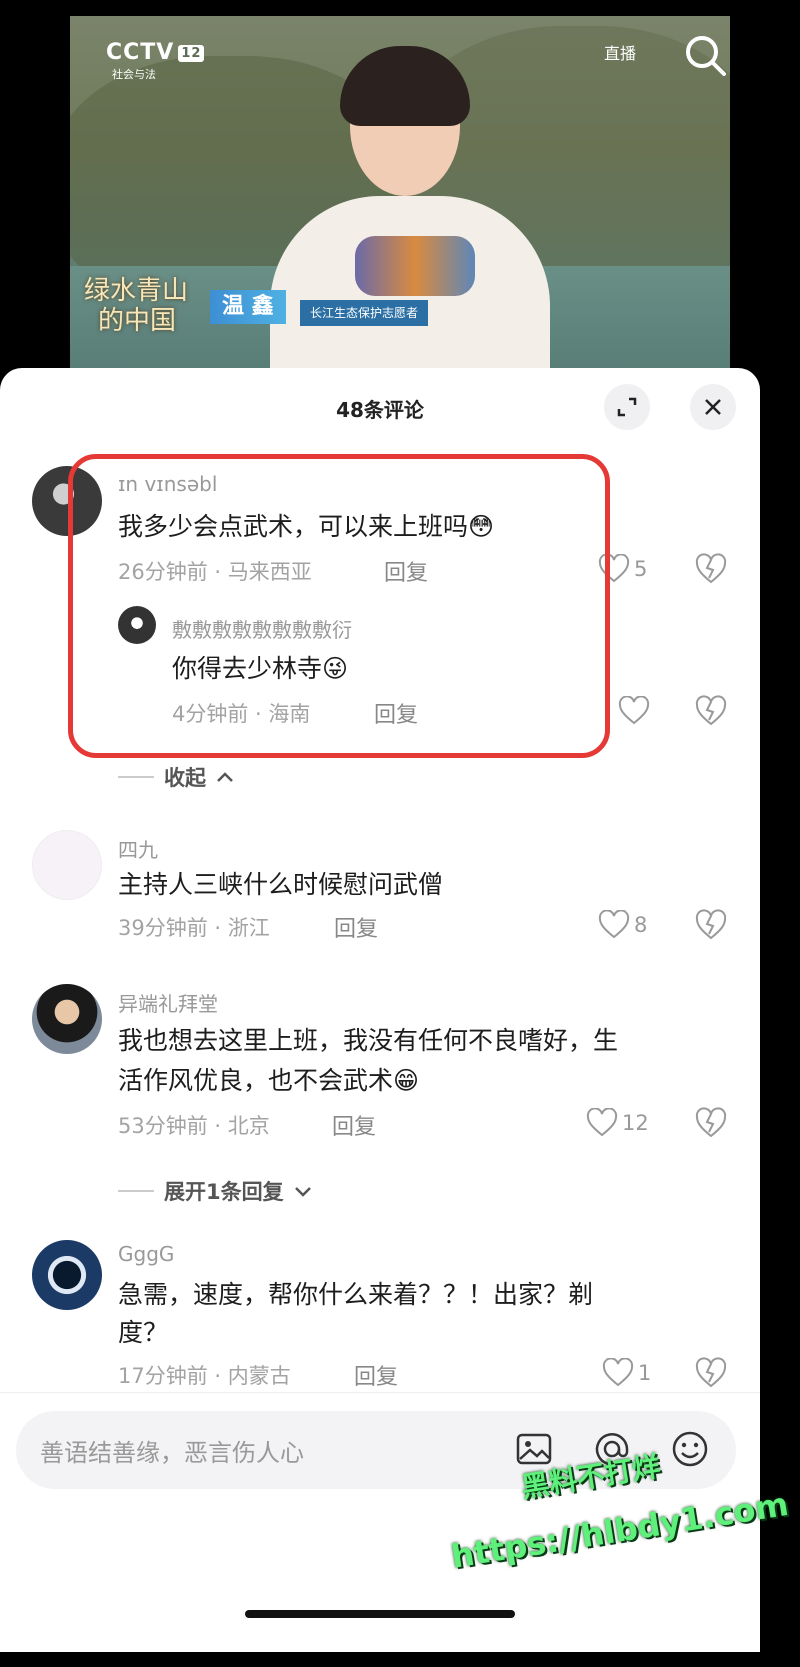  I want to click on like-button: 1, so click(626, 1373).